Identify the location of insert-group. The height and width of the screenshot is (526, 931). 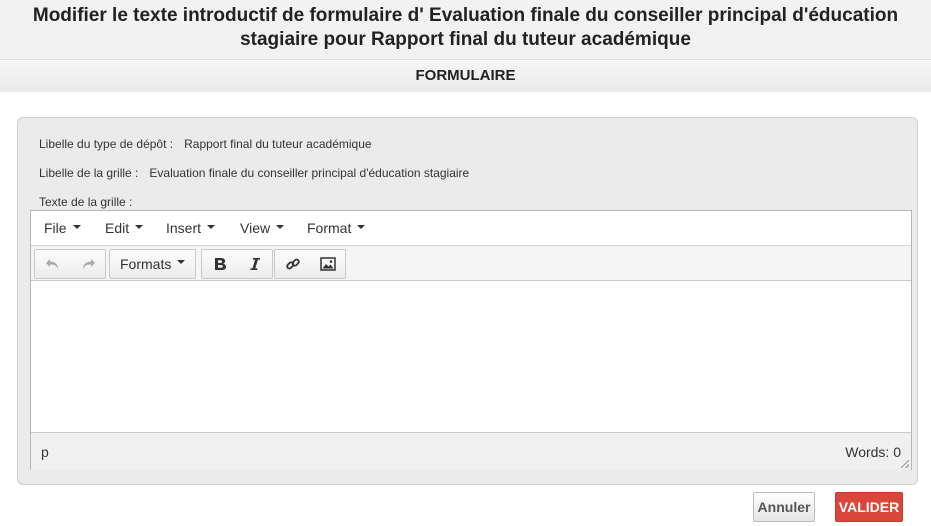
(310, 264).